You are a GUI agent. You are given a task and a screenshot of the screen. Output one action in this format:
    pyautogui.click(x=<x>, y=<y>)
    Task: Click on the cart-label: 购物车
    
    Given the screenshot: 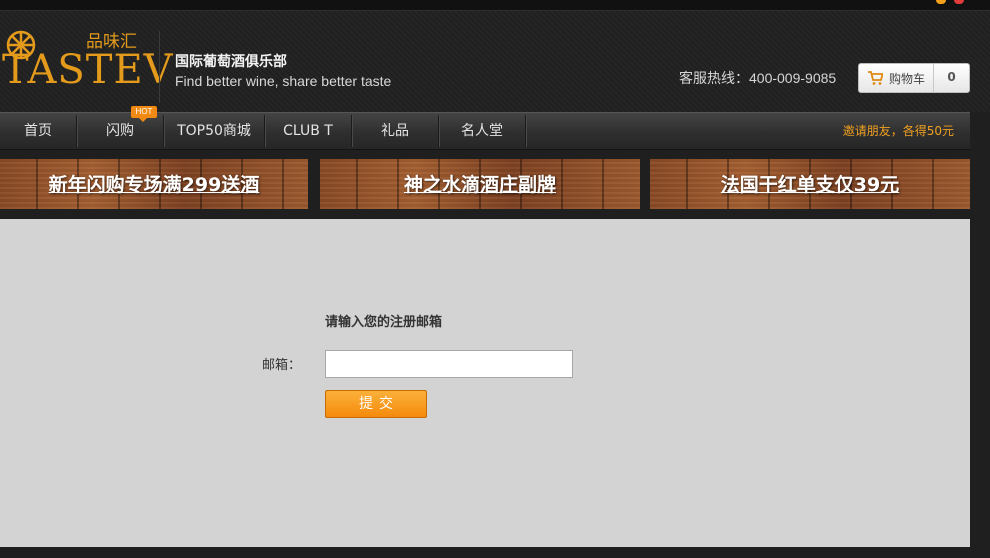 What is the action you would take?
    pyautogui.click(x=907, y=79)
    